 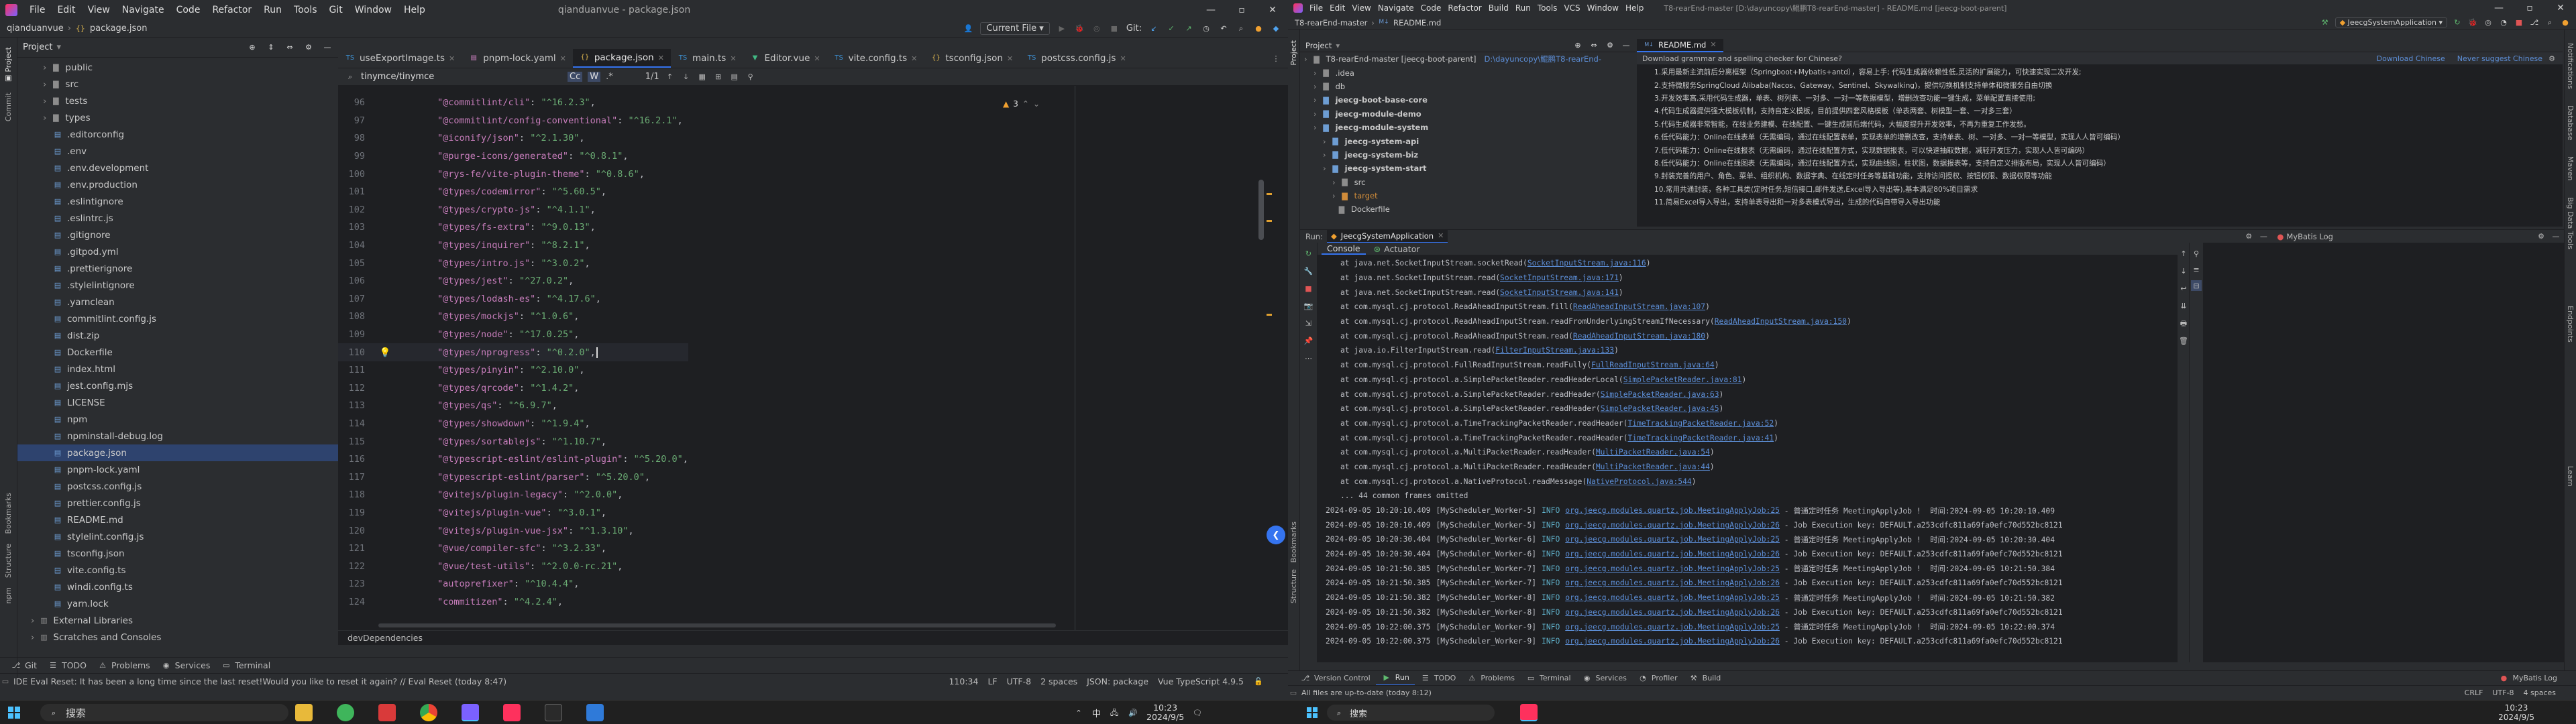 What do you see at coordinates (177, 134) in the screenshot?
I see `tree-item: ▤ .editorconfig` at bounding box center [177, 134].